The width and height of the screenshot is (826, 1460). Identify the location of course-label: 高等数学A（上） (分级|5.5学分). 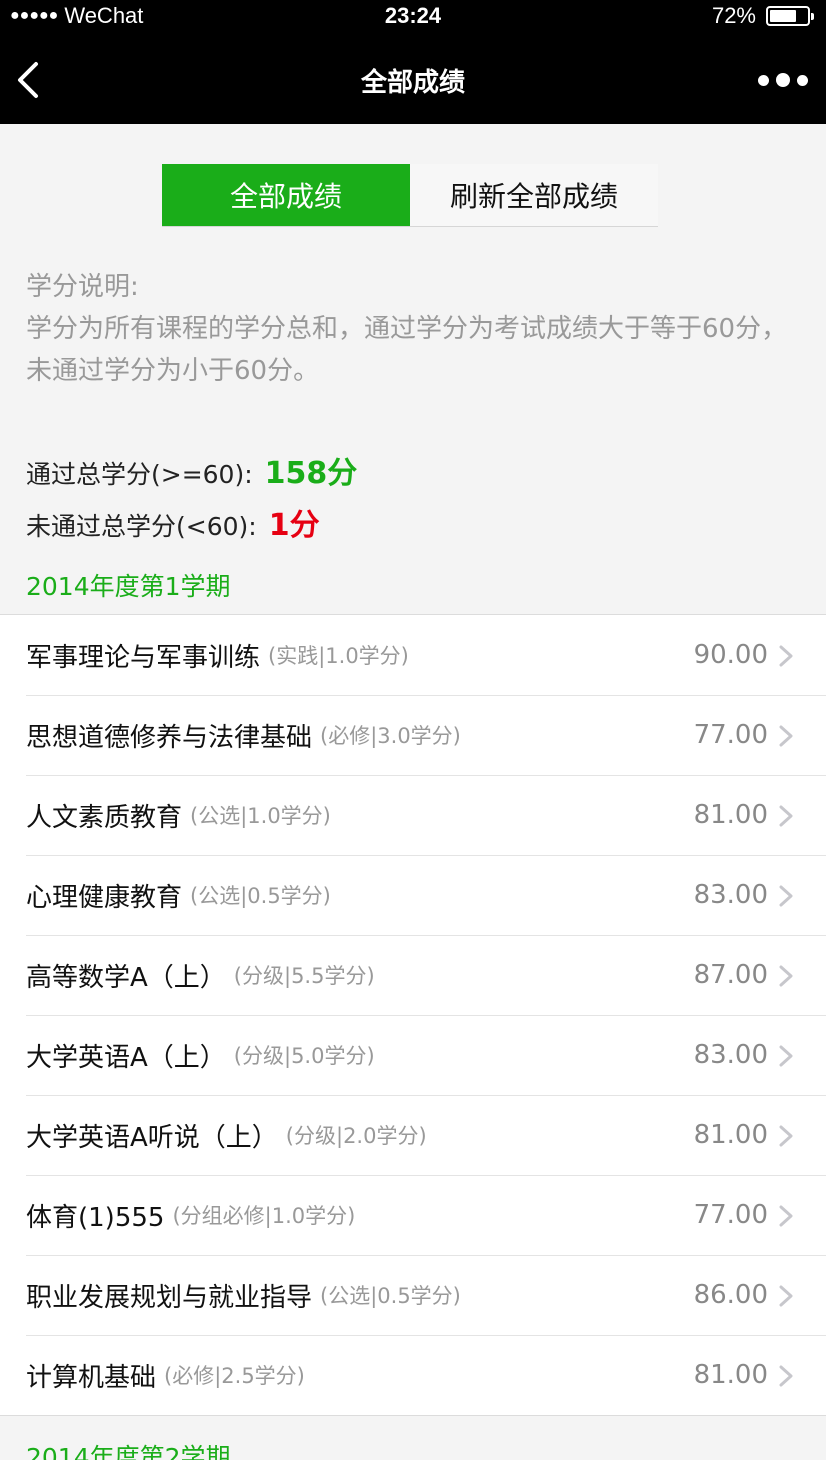
(200, 975).